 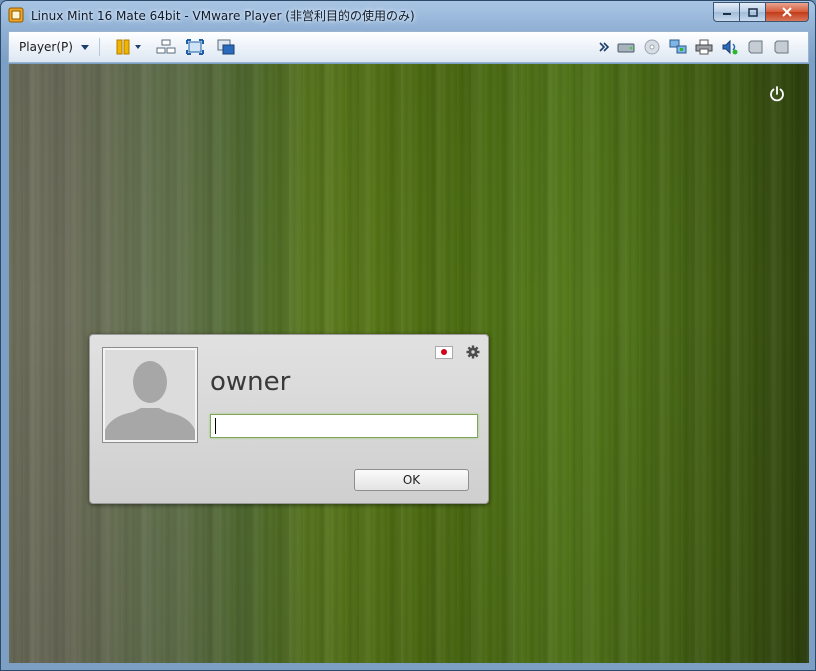 What do you see at coordinates (408, 666) in the screenshot?
I see `window-bottom-frame` at bounding box center [408, 666].